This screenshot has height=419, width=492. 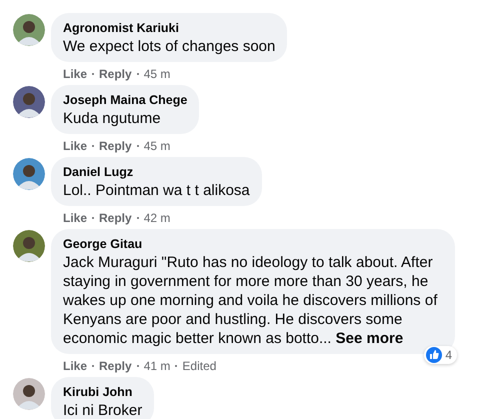 I want to click on author-name: Joseph Maina Chege, so click(x=125, y=100).